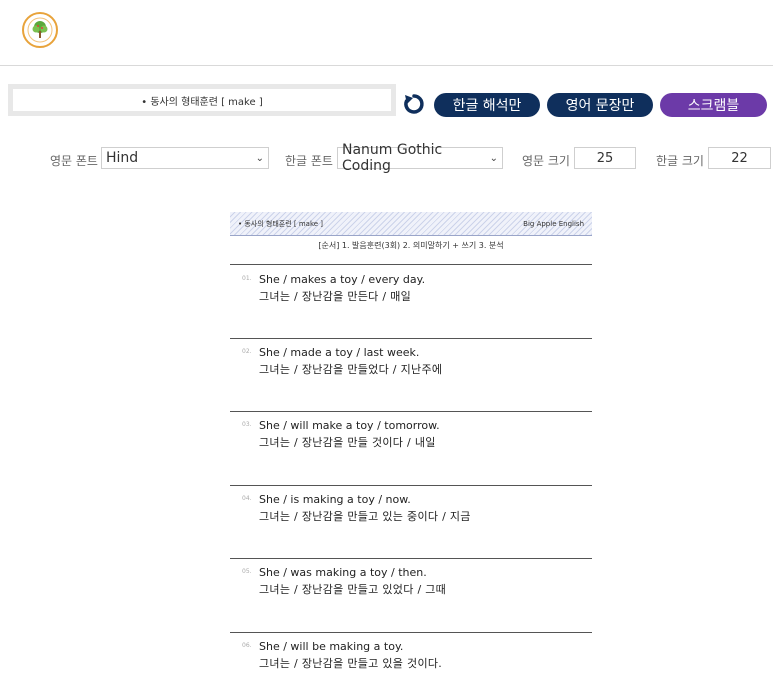  Describe the element at coordinates (713, 105) in the screenshot. I see `scramble-button: 스크램블` at that location.